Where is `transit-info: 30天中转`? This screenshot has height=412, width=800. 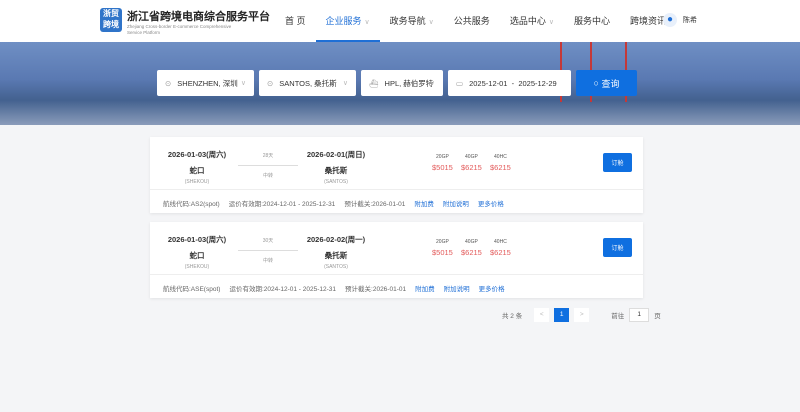
transit-info: 30天中转 is located at coordinates (268, 250).